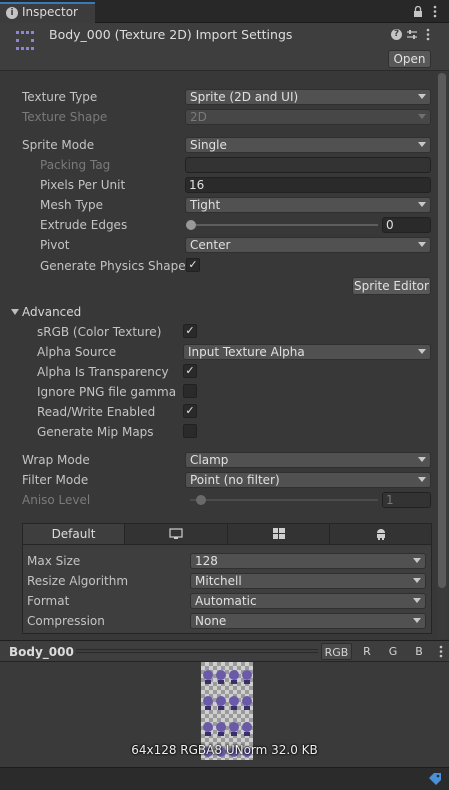 The height and width of the screenshot is (790, 449). What do you see at coordinates (308, 205) in the screenshot?
I see `mesh-type-dropdown: Tight` at bounding box center [308, 205].